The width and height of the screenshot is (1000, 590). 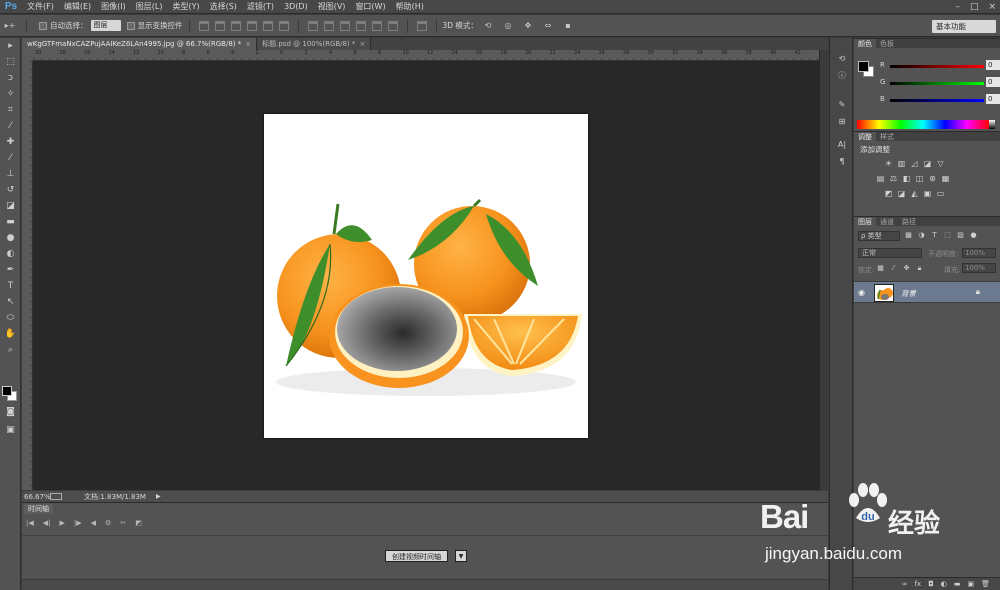 What do you see at coordinates (10, 222) in the screenshot?
I see `gradient-tool-icon: ▬` at bounding box center [10, 222].